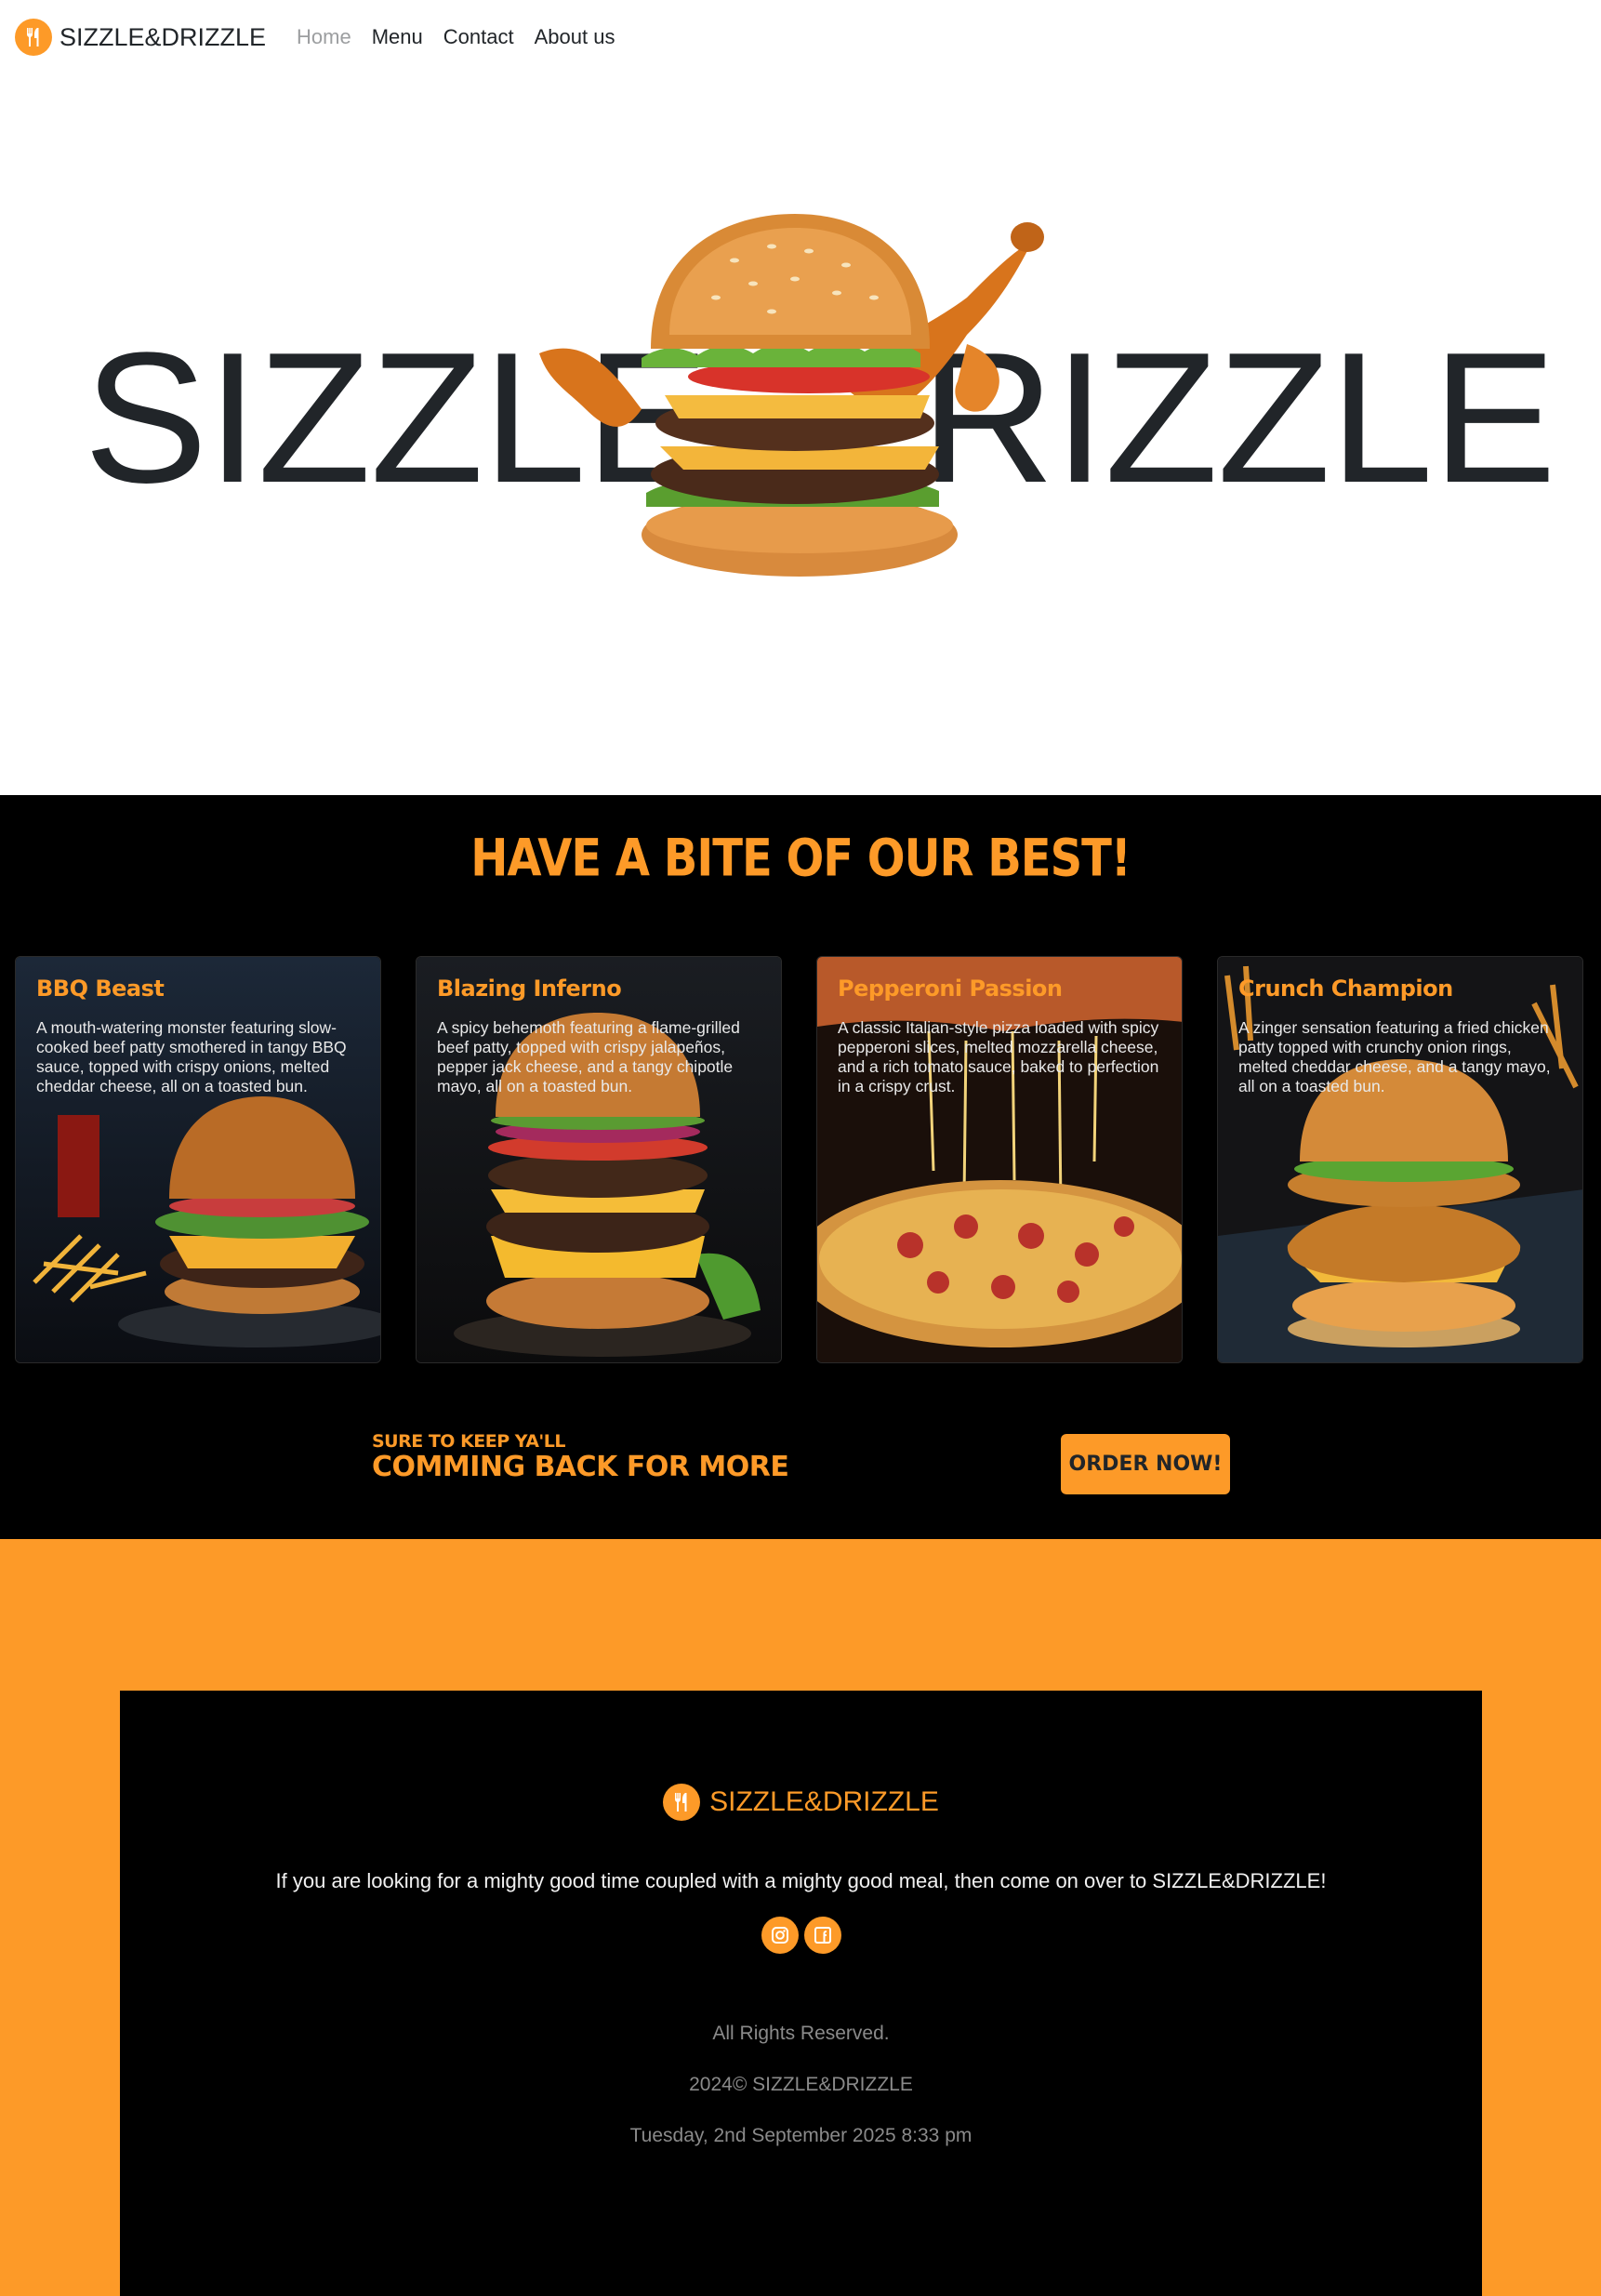 The width and height of the screenshot is (1601, 2296). Describe the element at coordinates (580, 1467) in the screenshot. I see `promo-title: COMMING BACK FOR MORE` at that location.